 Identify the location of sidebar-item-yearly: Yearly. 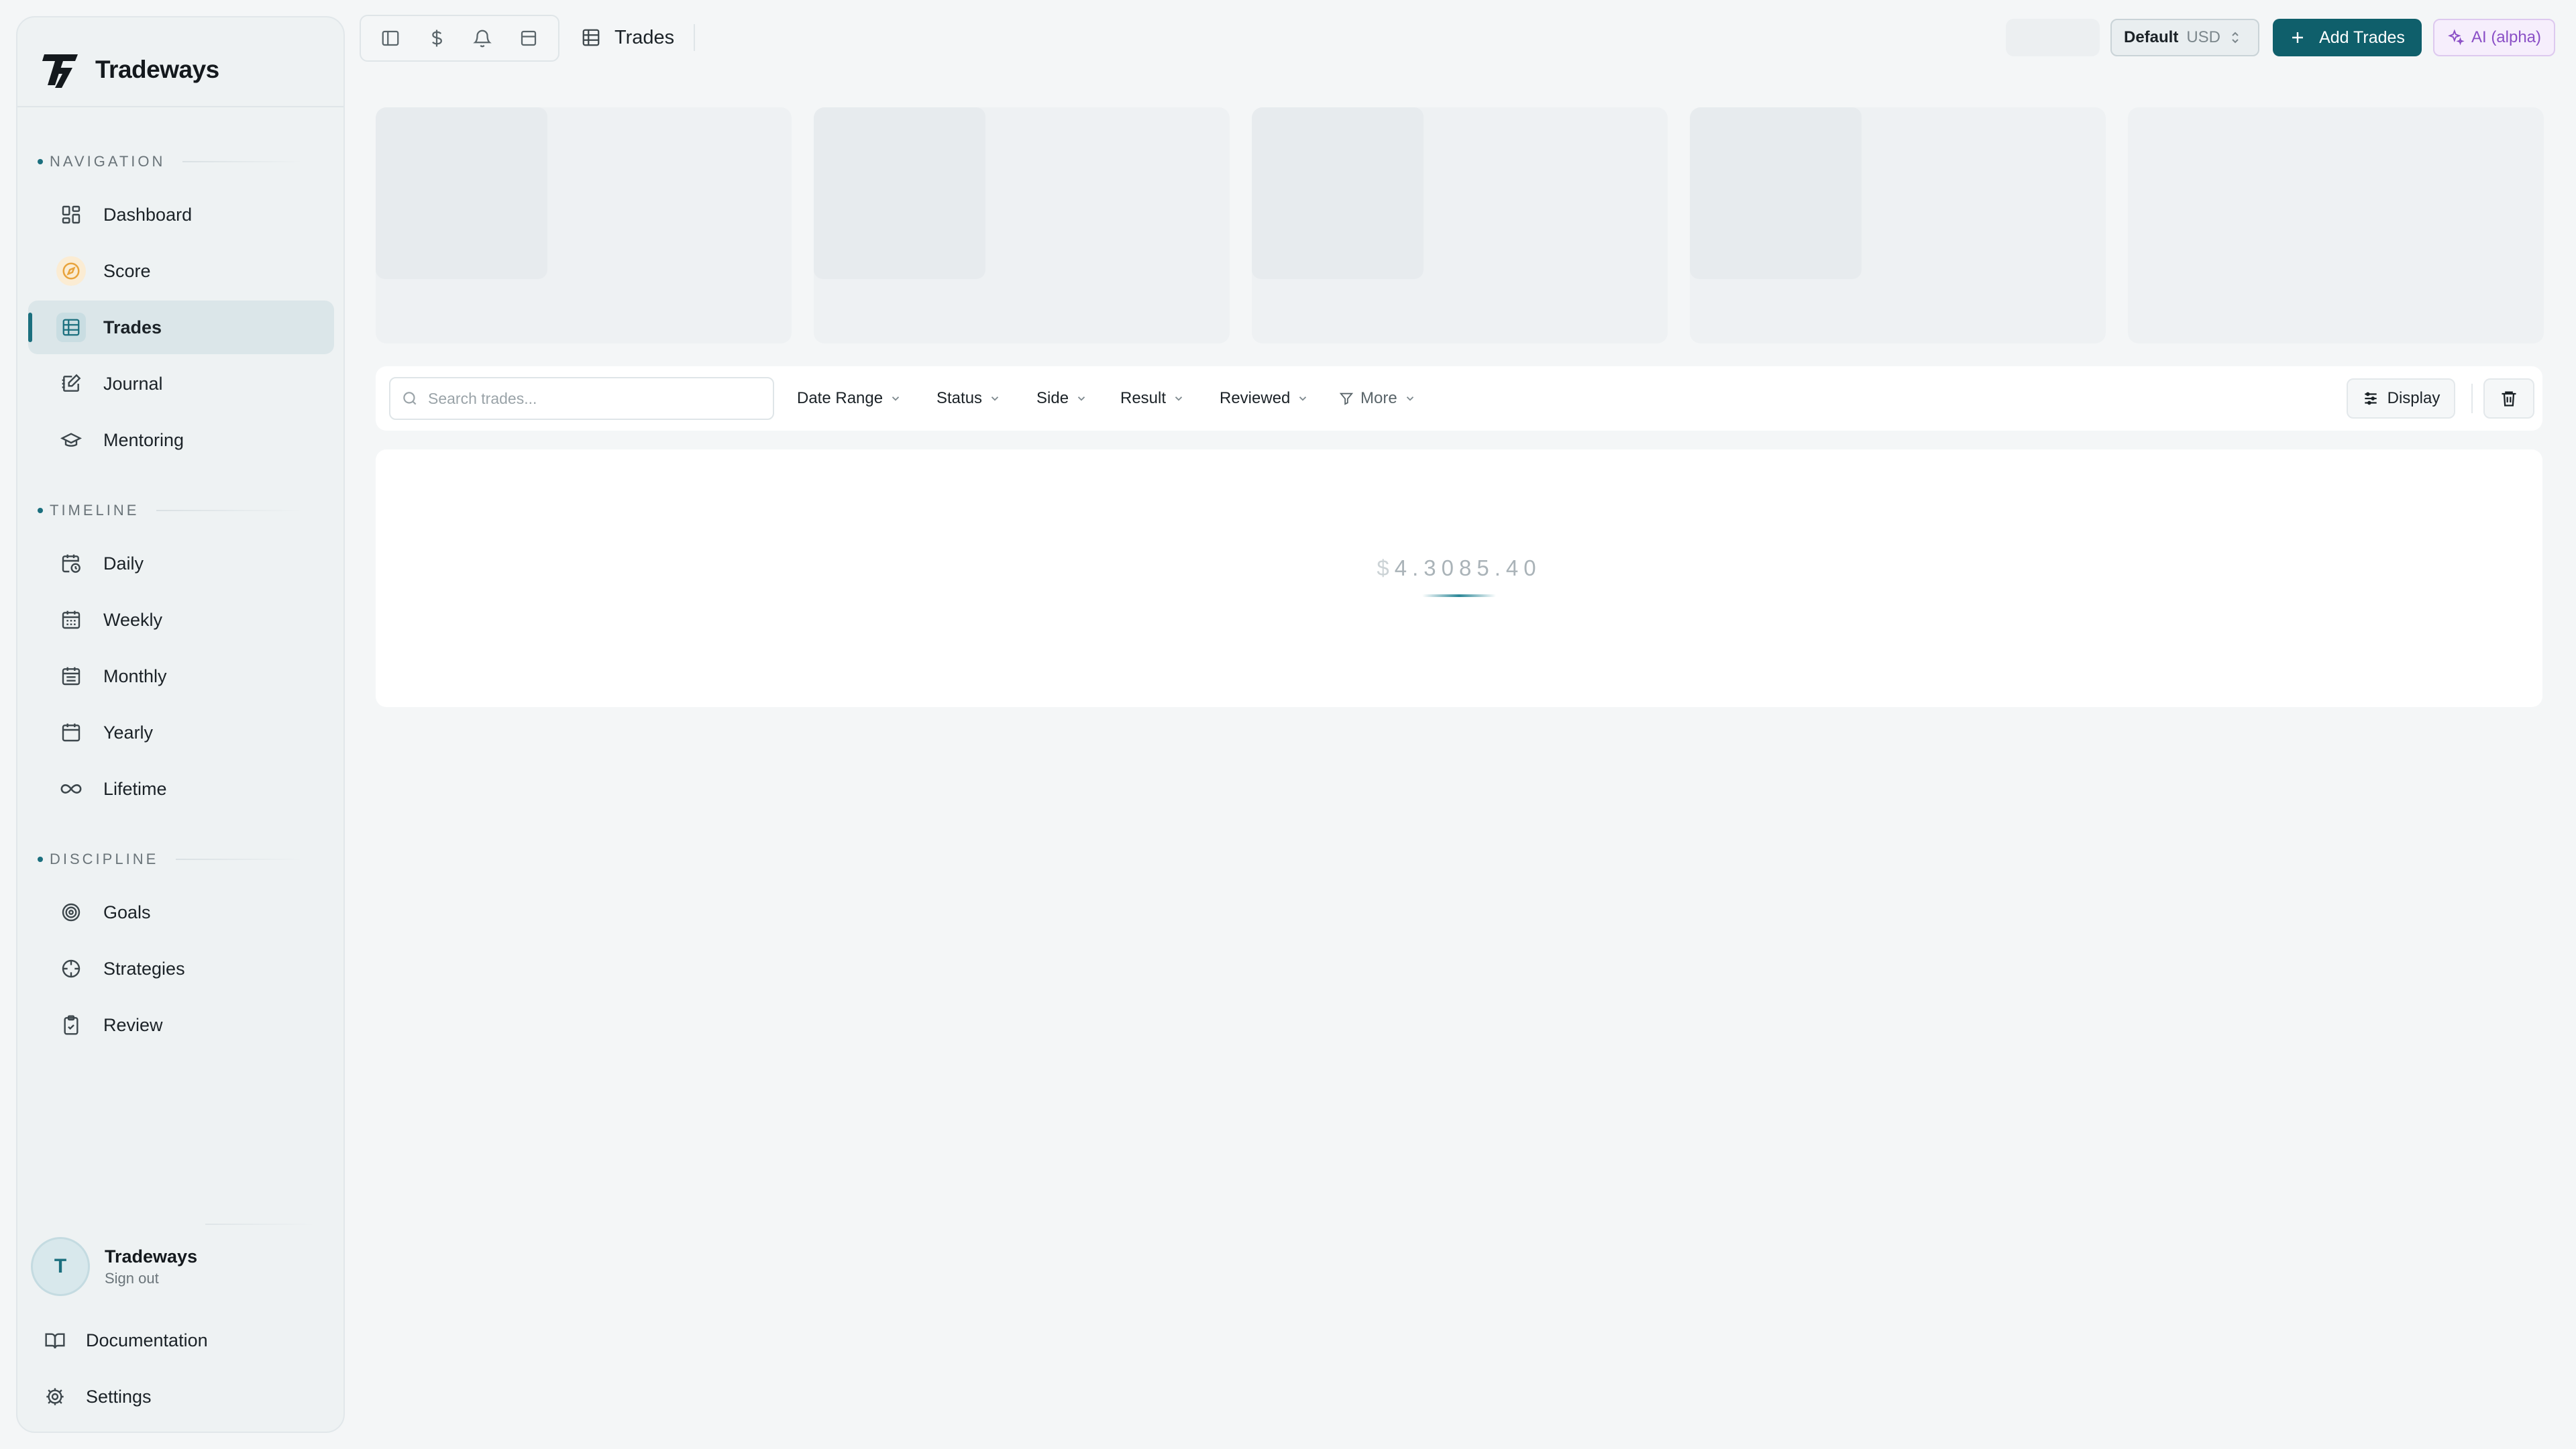
(181, 732).